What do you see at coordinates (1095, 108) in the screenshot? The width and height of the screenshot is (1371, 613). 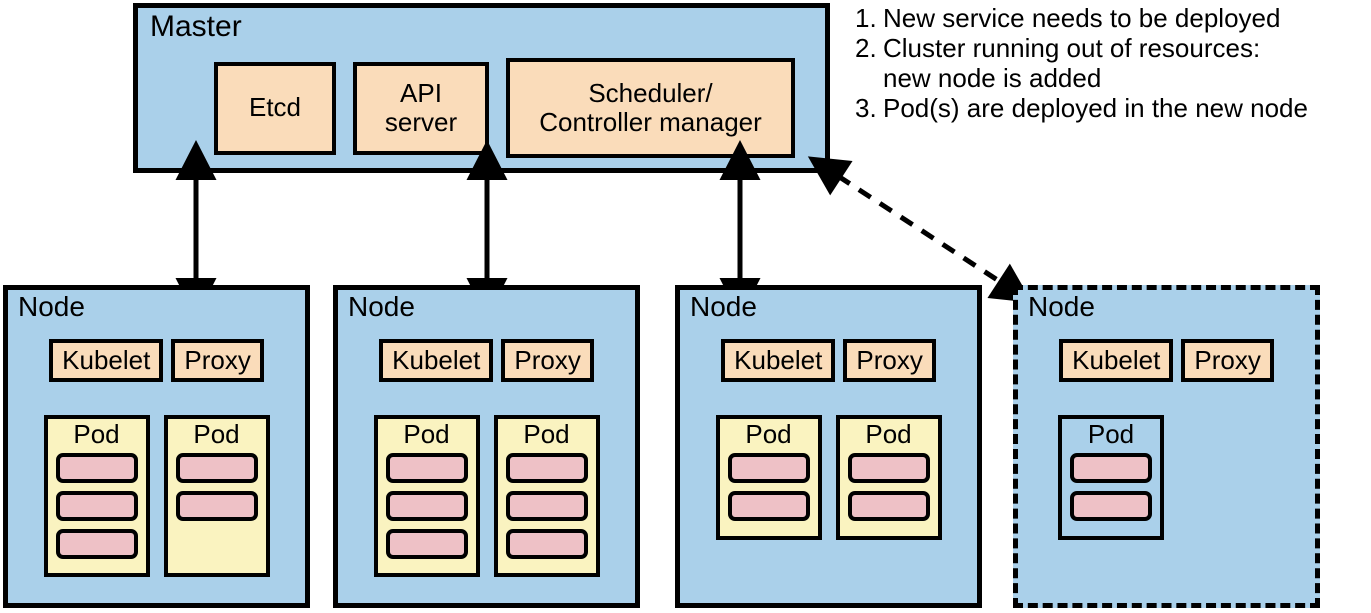 I see `legend-item-3-text: Pod(s) are deployed in the new node` at bounding box center [1095, 108].